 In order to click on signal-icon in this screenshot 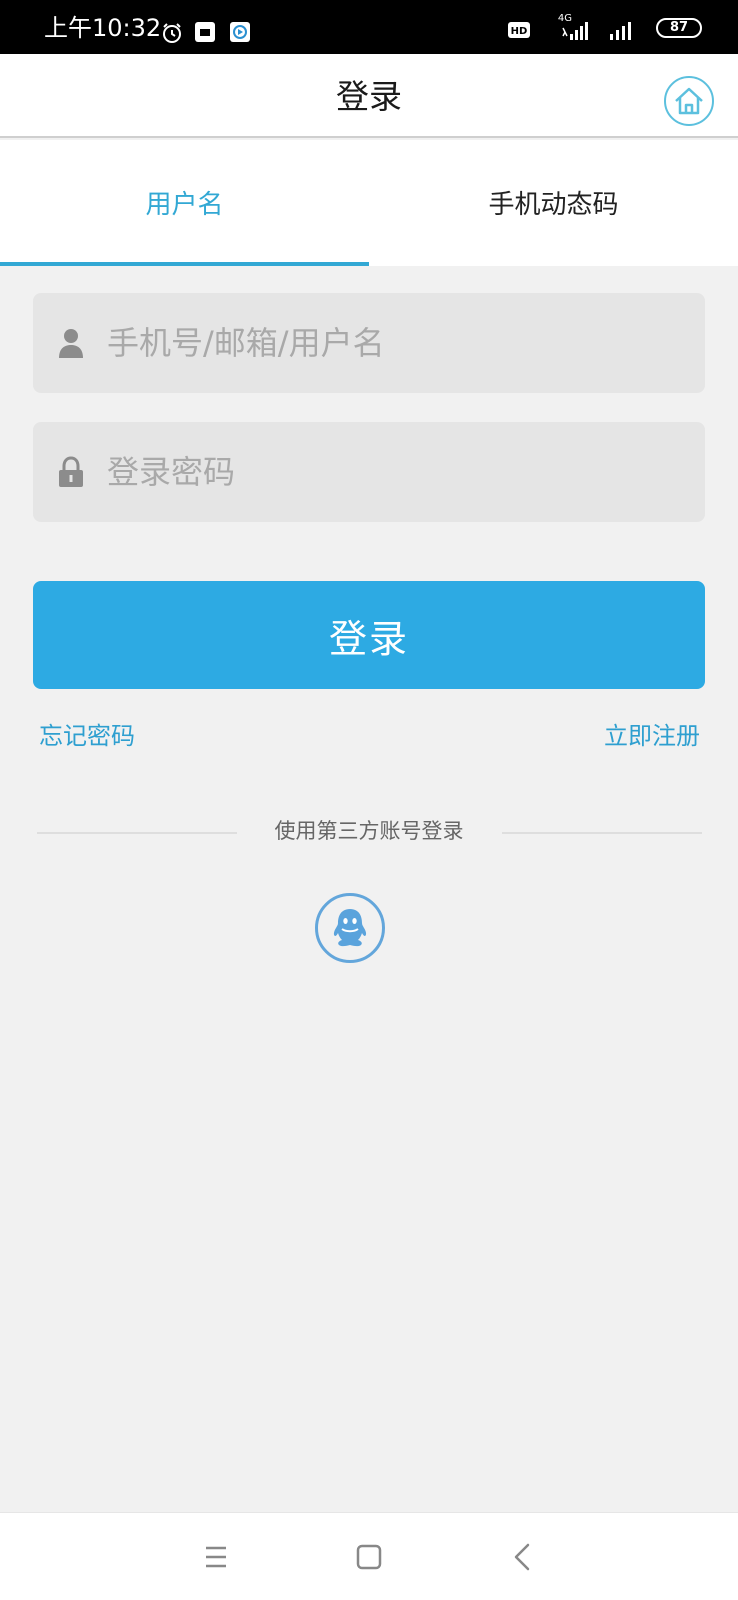, I will do `click(620, 31)`.